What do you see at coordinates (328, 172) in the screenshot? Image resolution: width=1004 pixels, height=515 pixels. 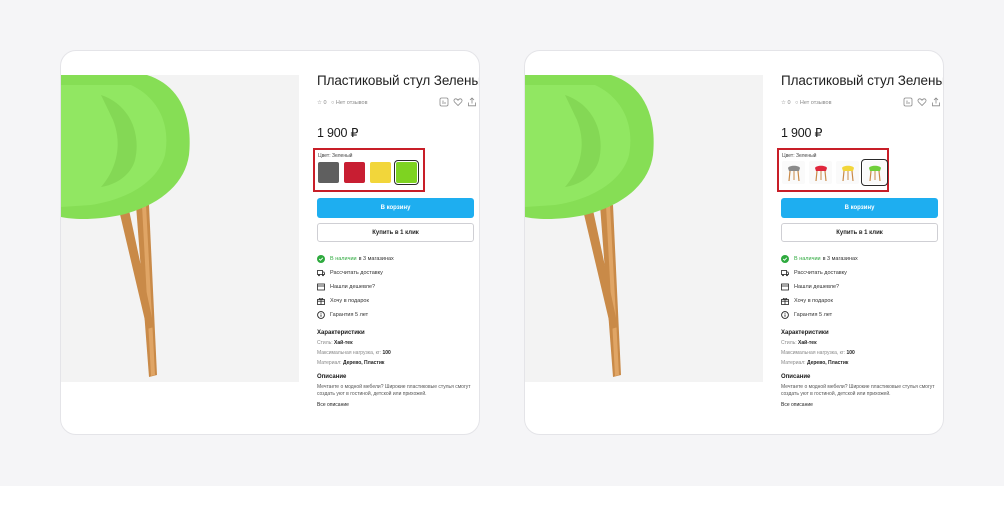 I see `swatch-gray` at bounding box center [328, 172].